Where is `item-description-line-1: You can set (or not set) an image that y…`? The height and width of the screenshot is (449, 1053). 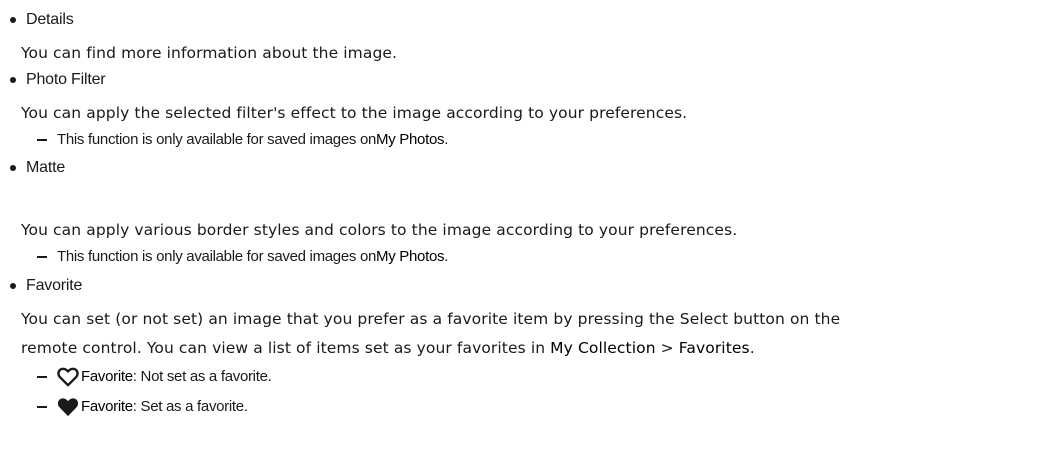 item-description-line-1: You can set (or not set) an image that y… is located at coordinates (431, 319).